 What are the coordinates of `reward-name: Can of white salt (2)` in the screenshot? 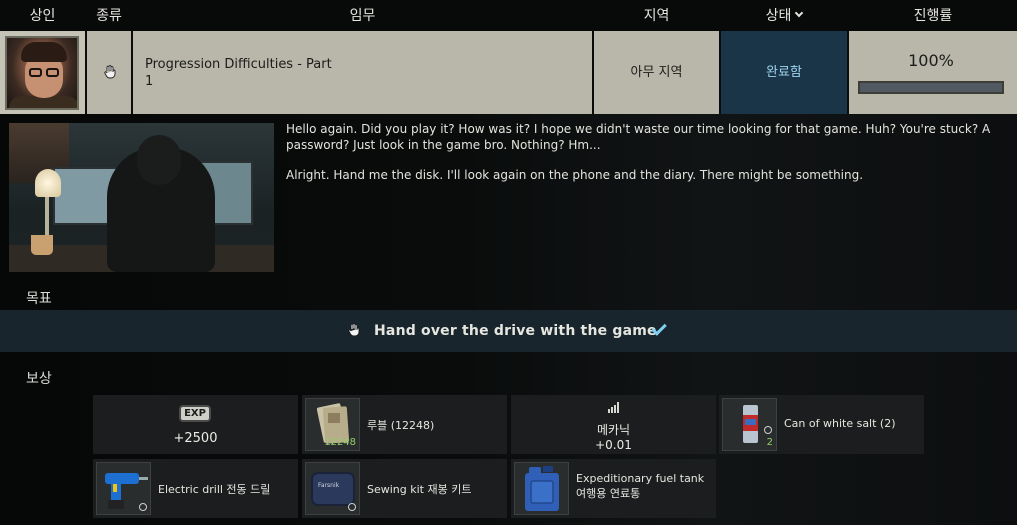 It's located at (840, 423).